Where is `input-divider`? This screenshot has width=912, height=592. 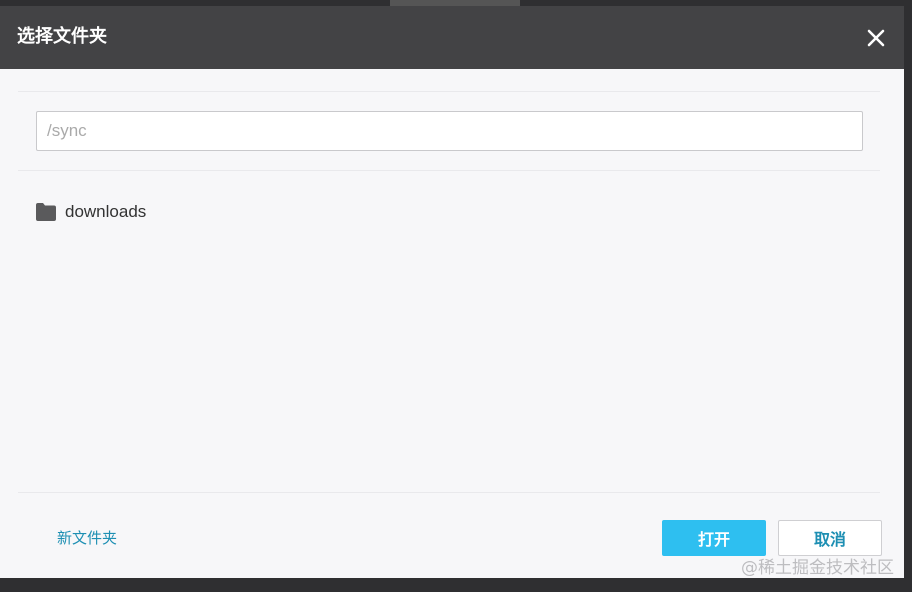 input-divider is located at coordinates (449, 170).